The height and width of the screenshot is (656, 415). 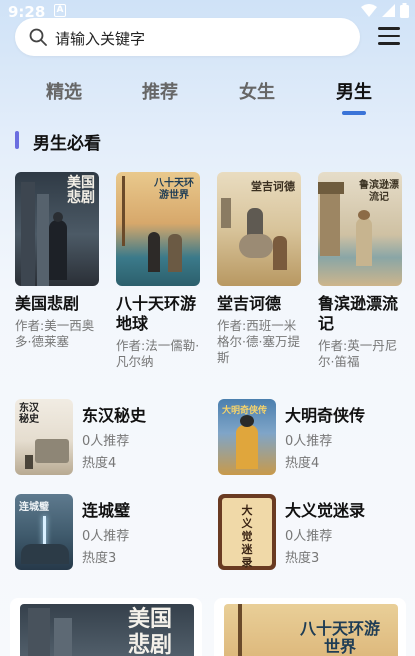 I want to click on book-cover: 连城璧, so click(x=44, y=532).